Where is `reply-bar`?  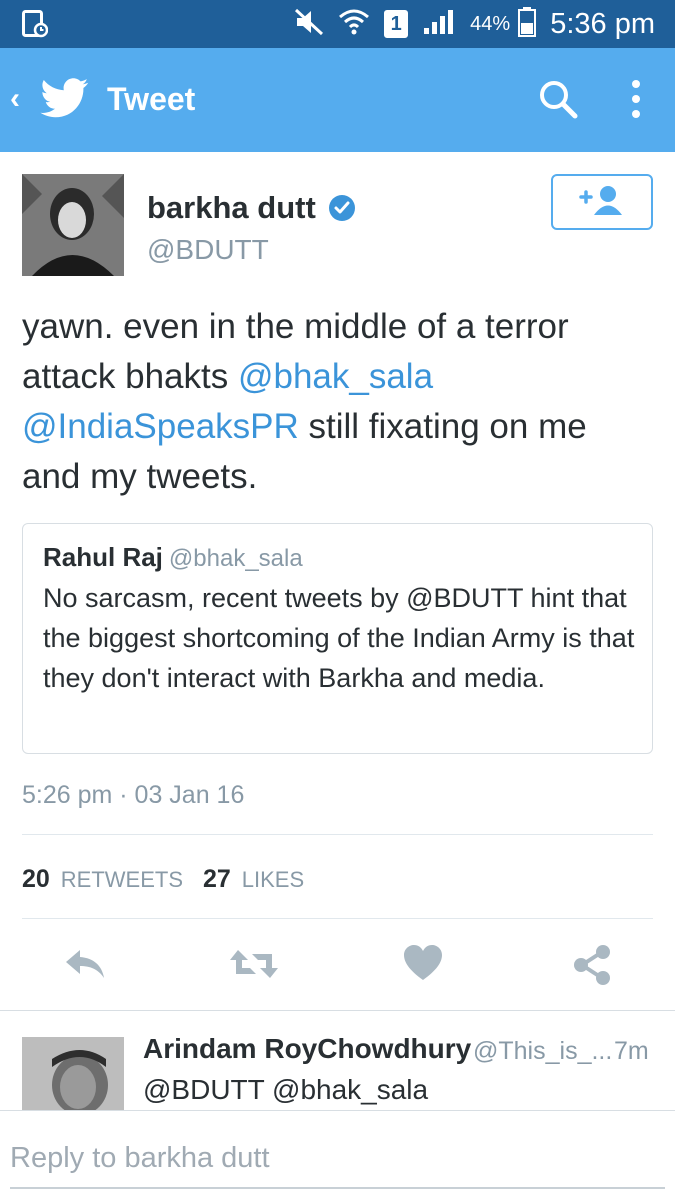
reply-bar is located at coordinates (337, 1155).